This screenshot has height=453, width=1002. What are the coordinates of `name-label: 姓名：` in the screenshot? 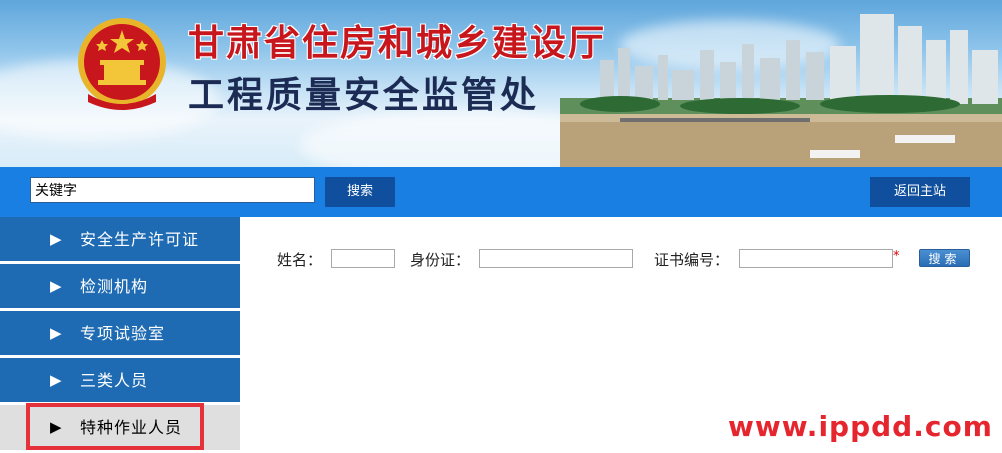 It's located at (300, 260).